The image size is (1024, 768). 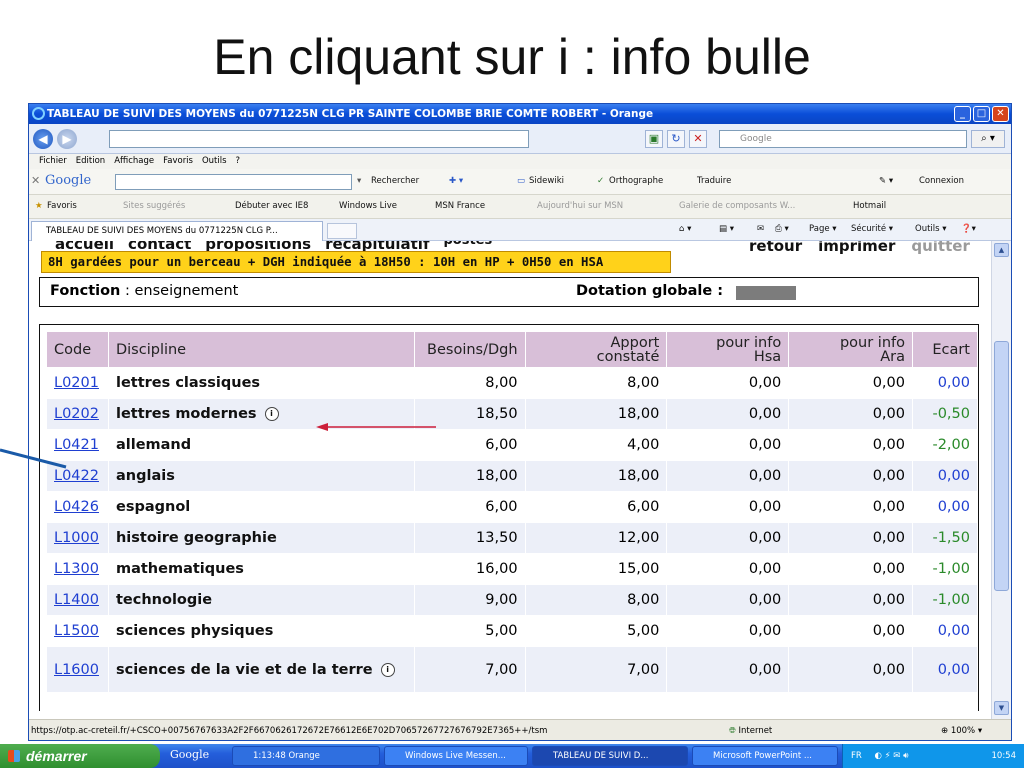 I want to click on code-link: L1300, so click(x=76, y=569).